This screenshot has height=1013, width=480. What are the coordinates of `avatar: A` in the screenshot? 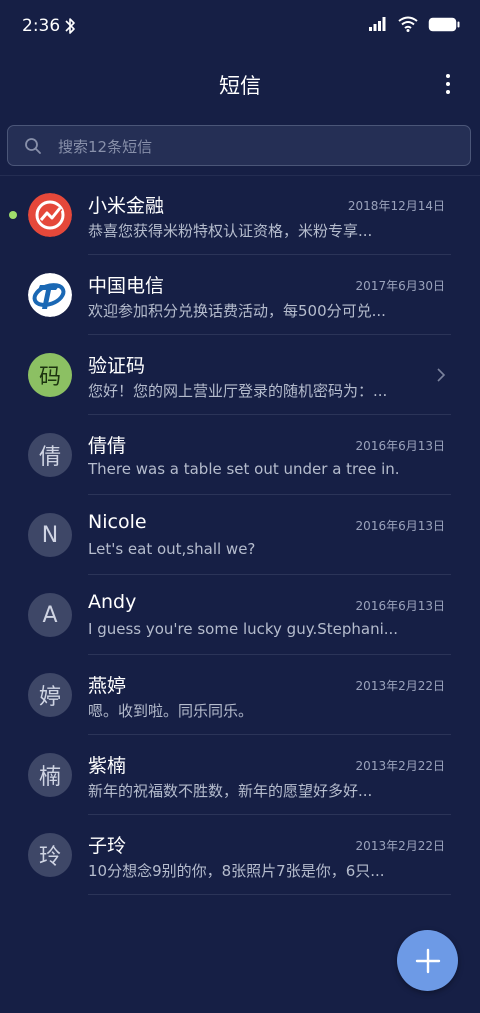 It's located at (50, 615).